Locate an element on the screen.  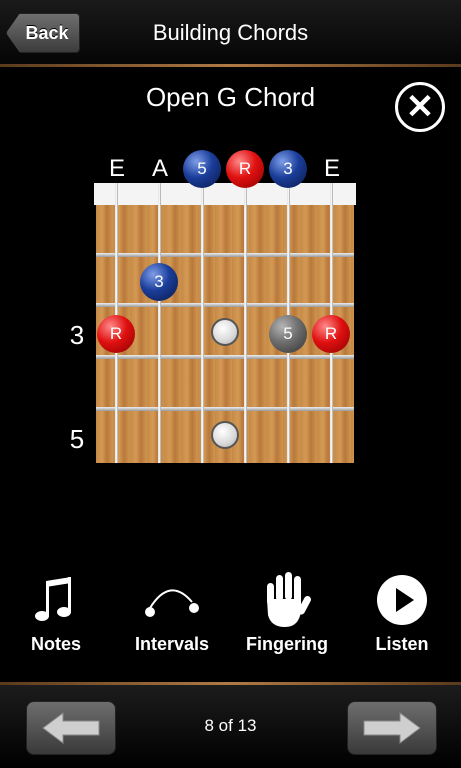
fret-number: 3 is located at coordinates (77, 335).